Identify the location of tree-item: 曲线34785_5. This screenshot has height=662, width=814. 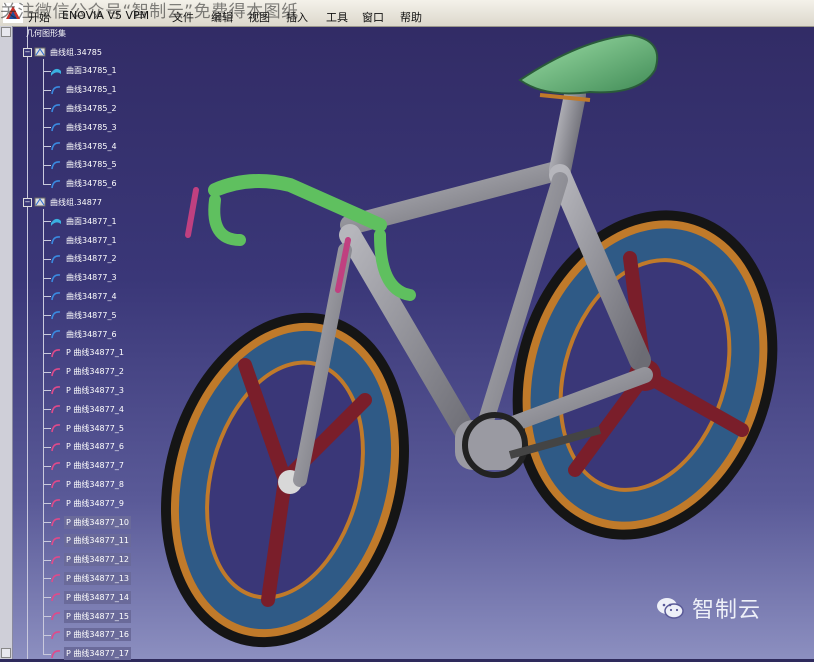
(84, 165).